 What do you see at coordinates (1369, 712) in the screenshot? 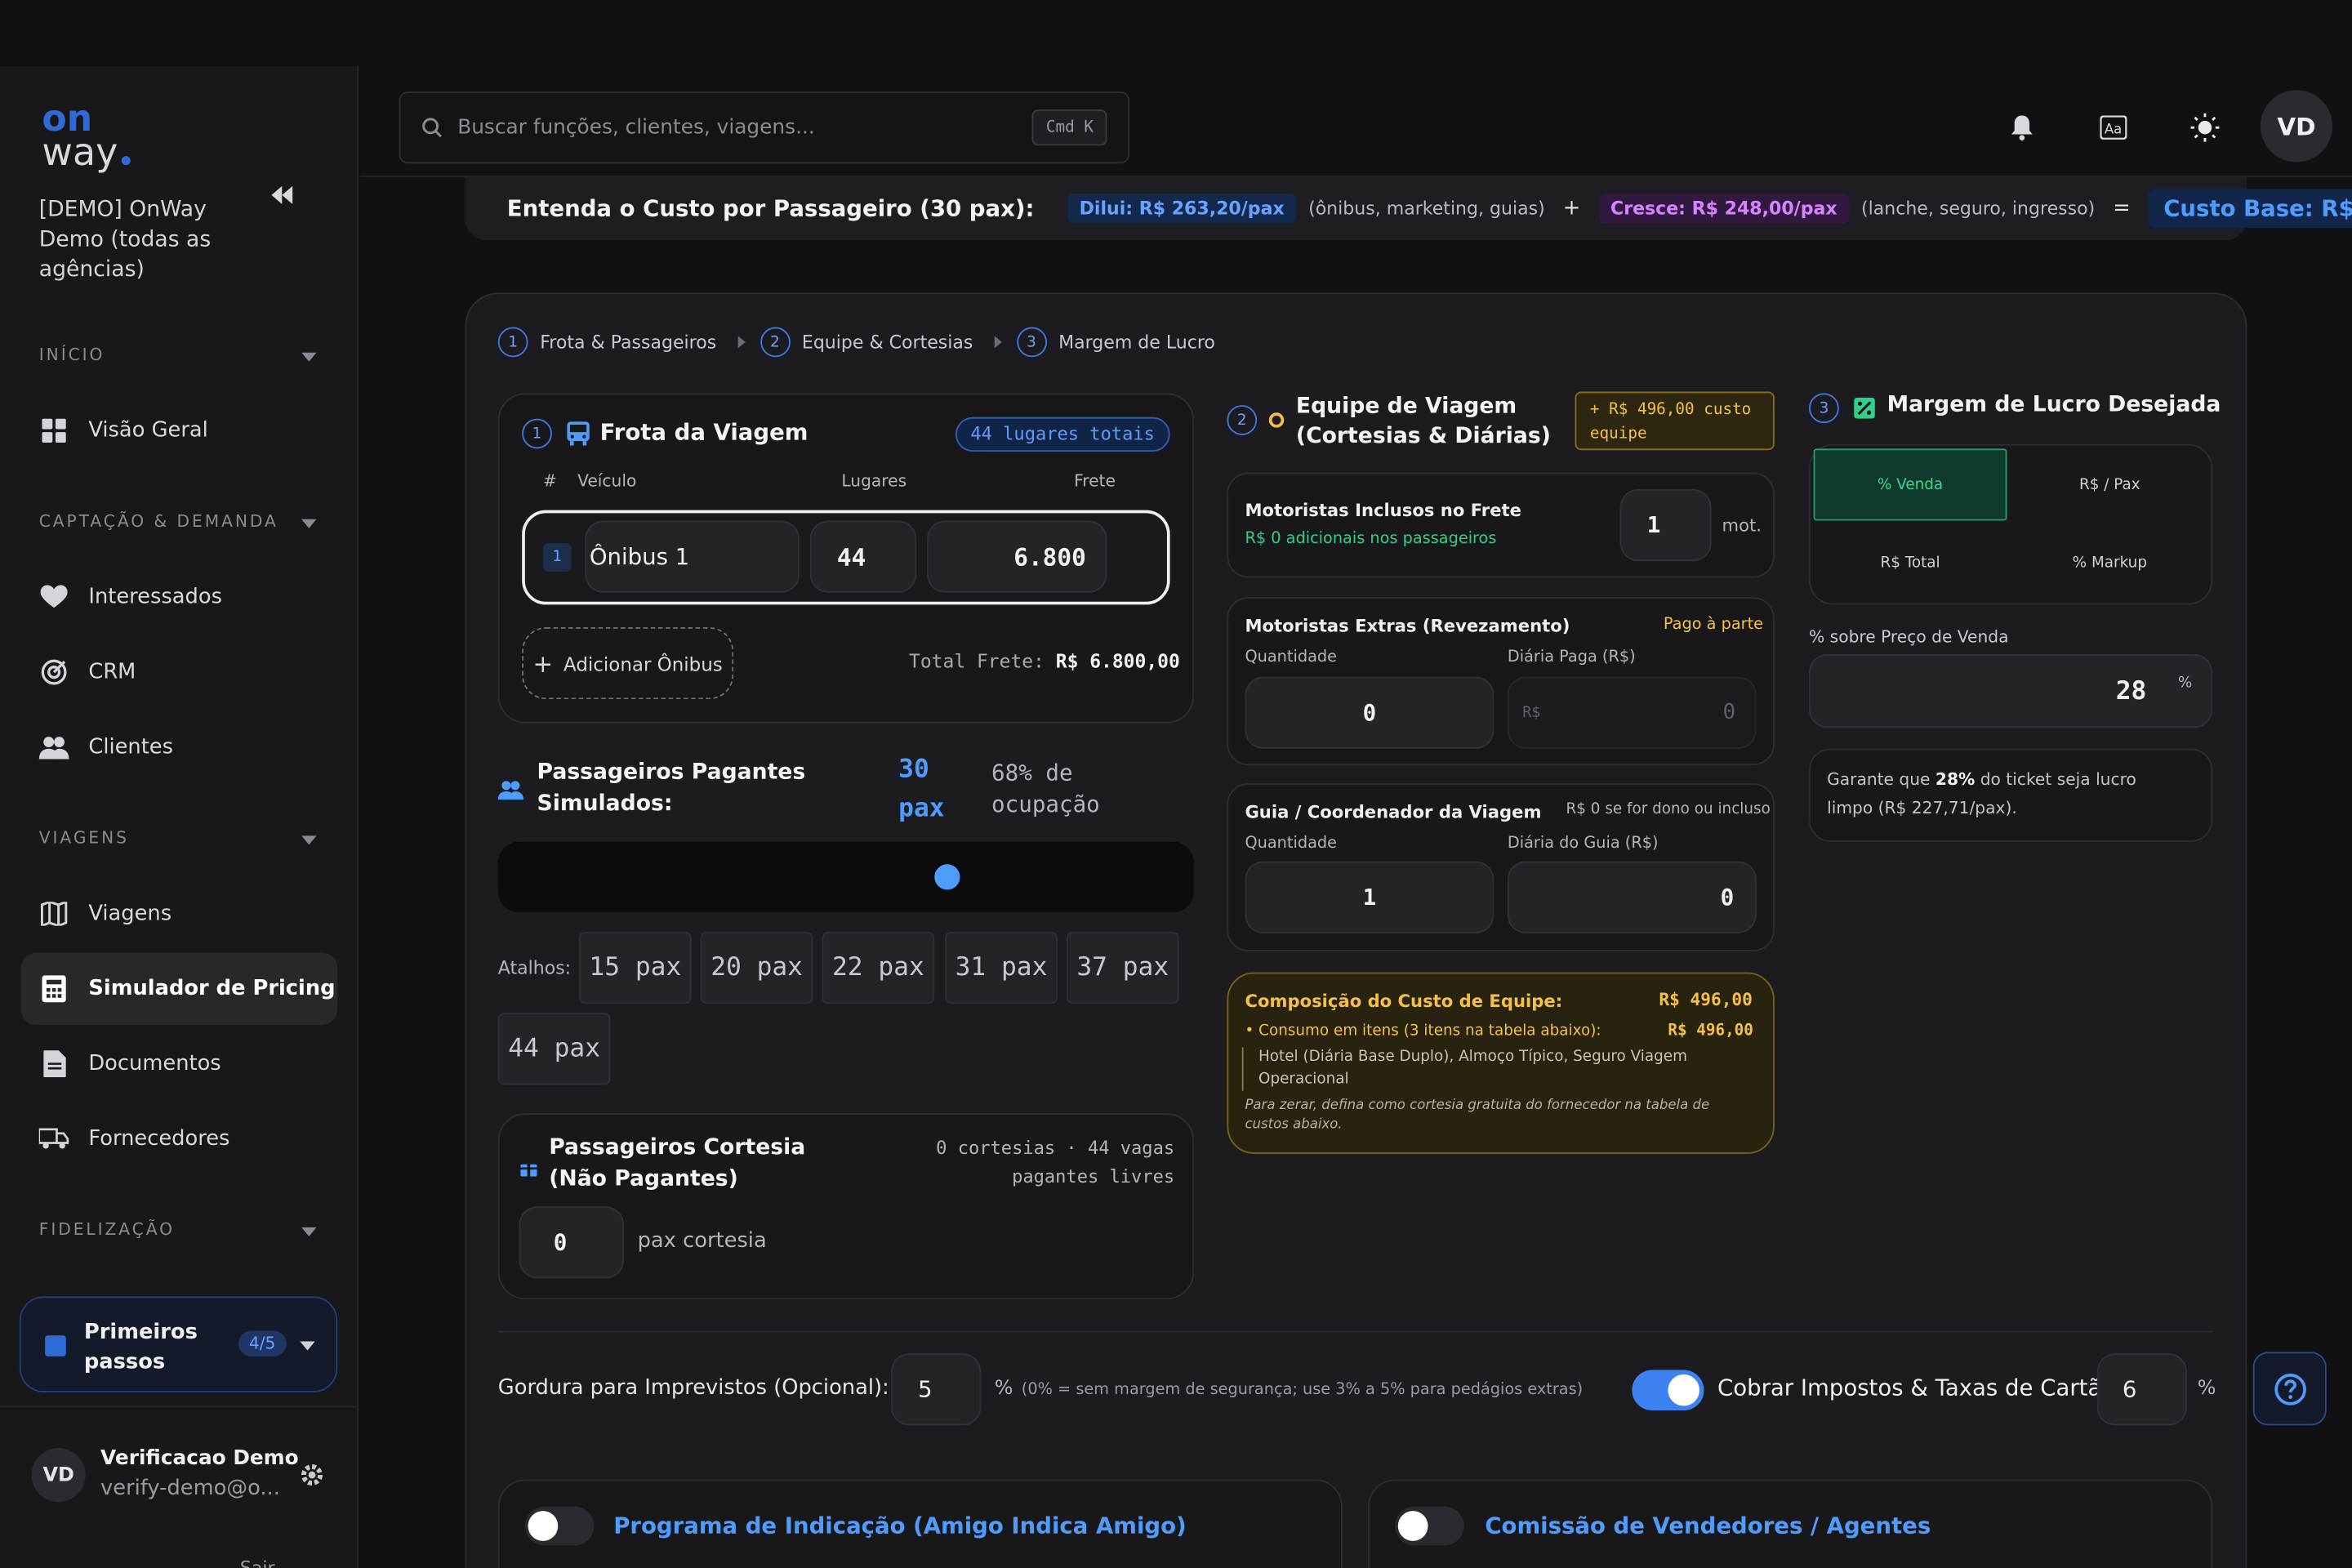
I see `extras-qty-field: 0` at bounding box center [1369, 712].